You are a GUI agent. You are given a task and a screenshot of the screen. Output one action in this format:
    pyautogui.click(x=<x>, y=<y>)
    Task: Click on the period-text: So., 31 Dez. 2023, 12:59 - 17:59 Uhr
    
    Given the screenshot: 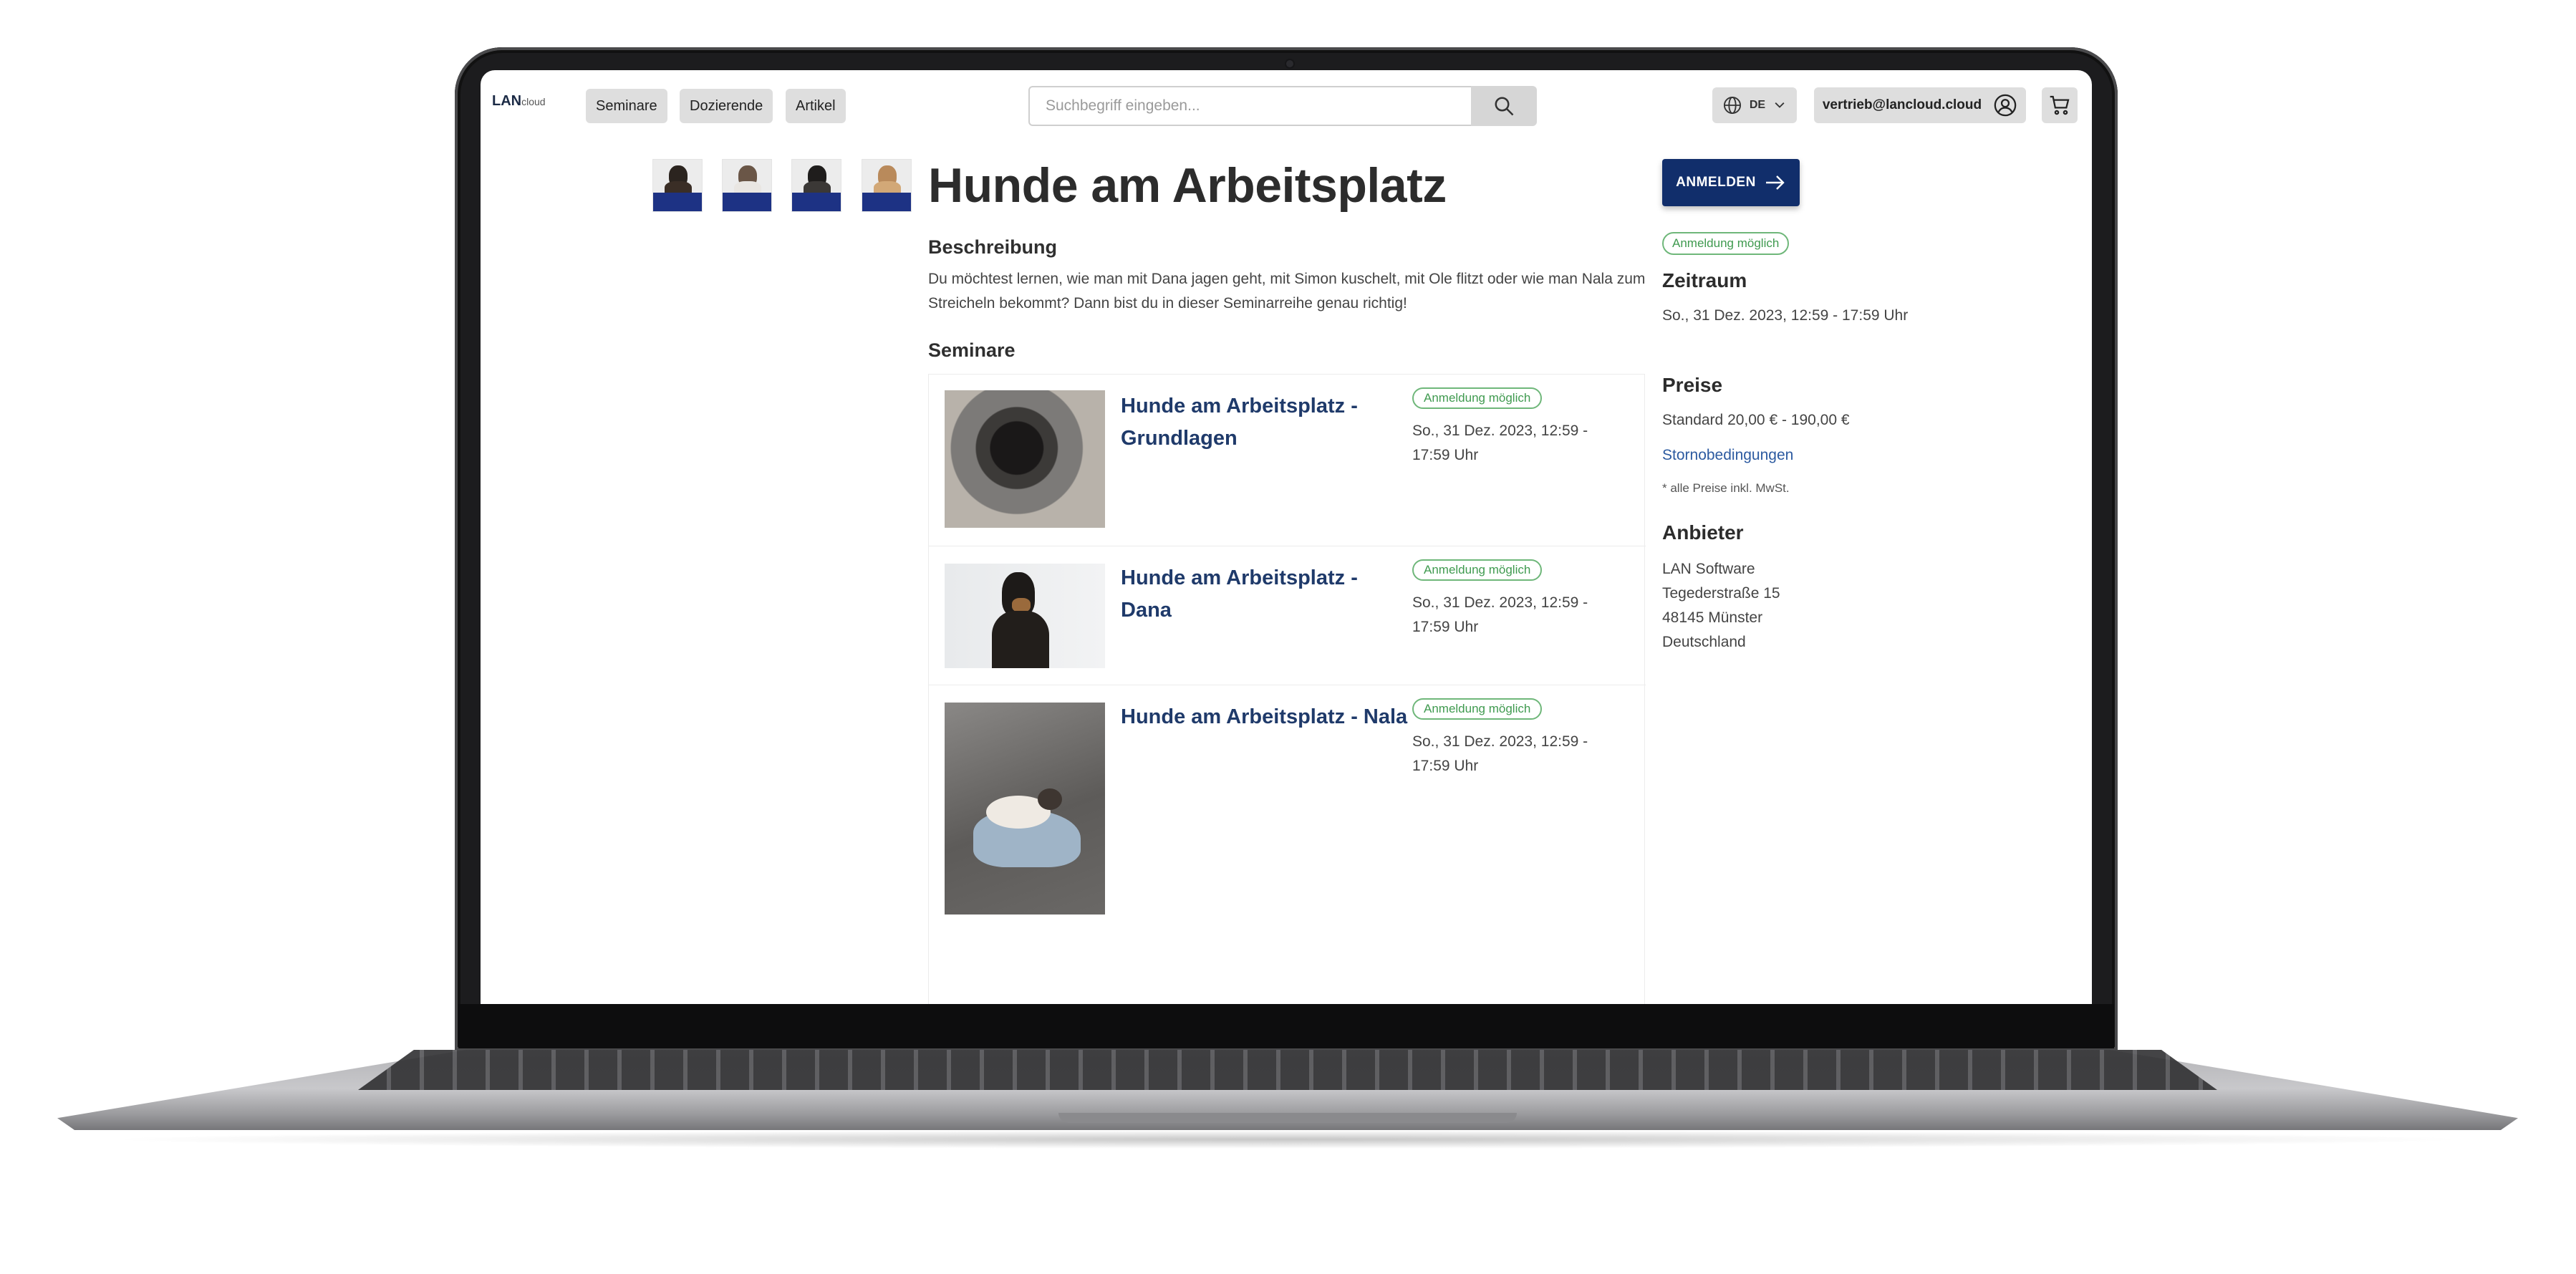 What is the action you would take?
    pyautogui.click(x=1785, y=315)
    